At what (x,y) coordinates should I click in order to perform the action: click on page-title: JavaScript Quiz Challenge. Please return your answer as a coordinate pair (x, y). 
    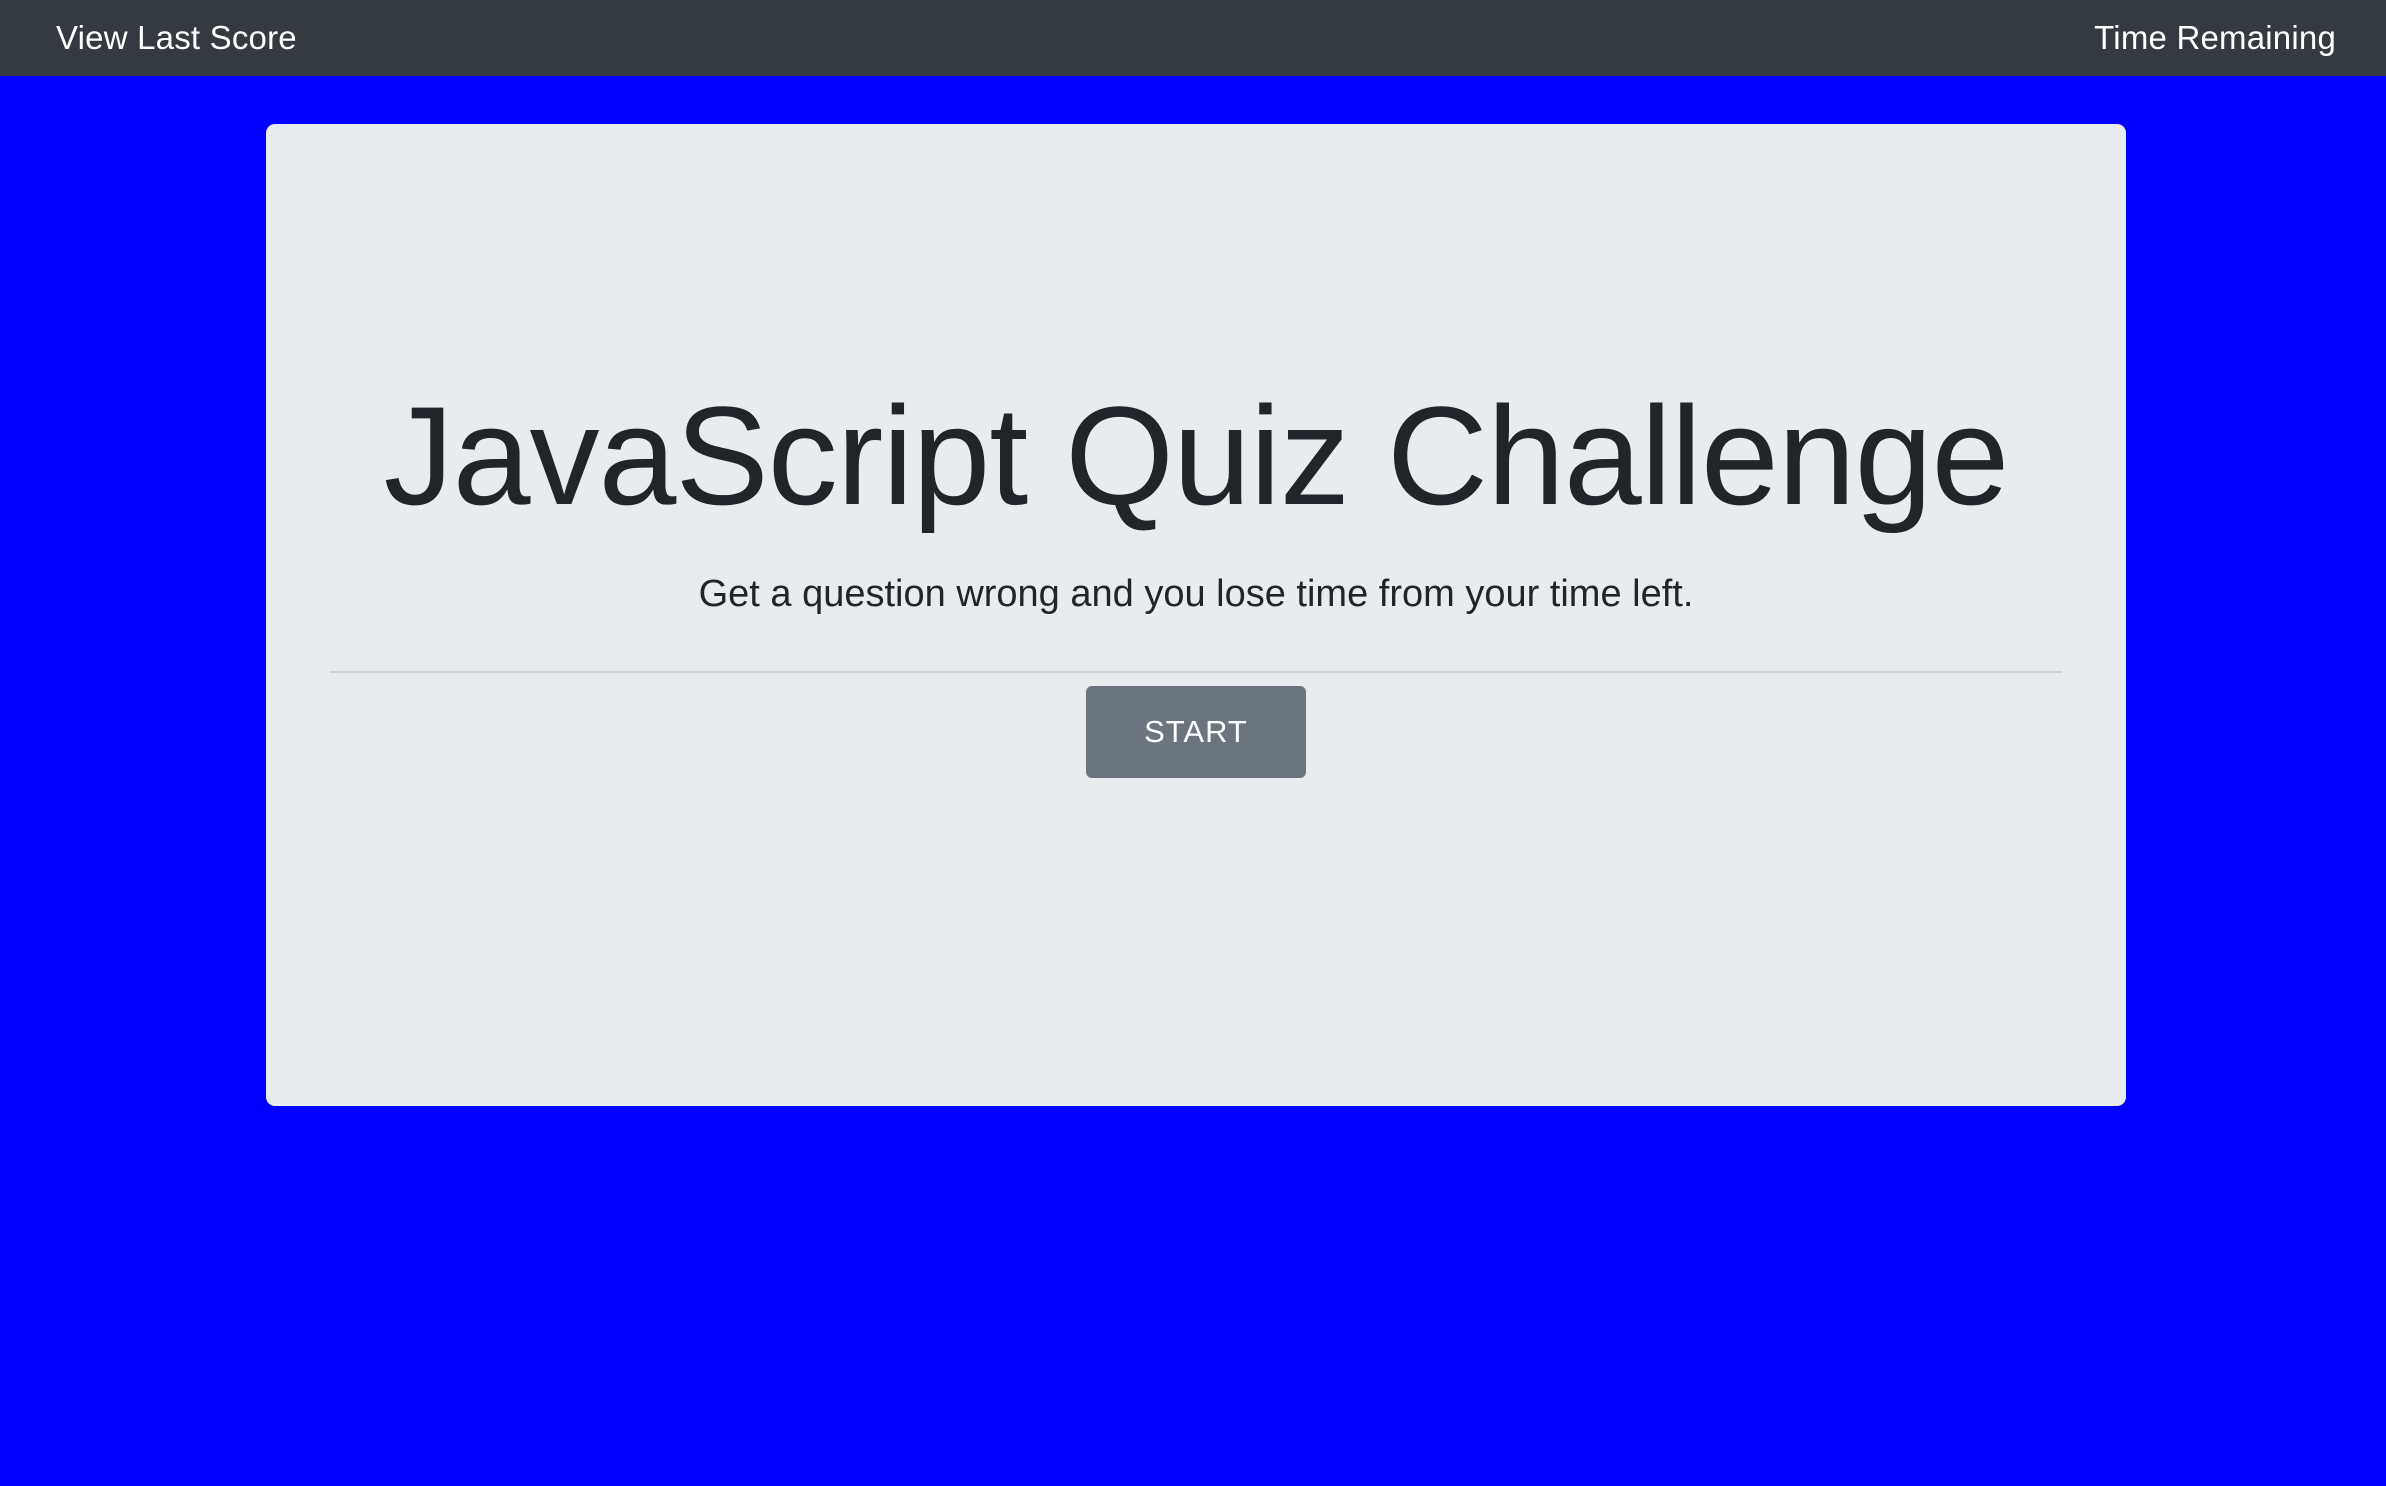
    Looking at the image, I should click on (1196, 455).